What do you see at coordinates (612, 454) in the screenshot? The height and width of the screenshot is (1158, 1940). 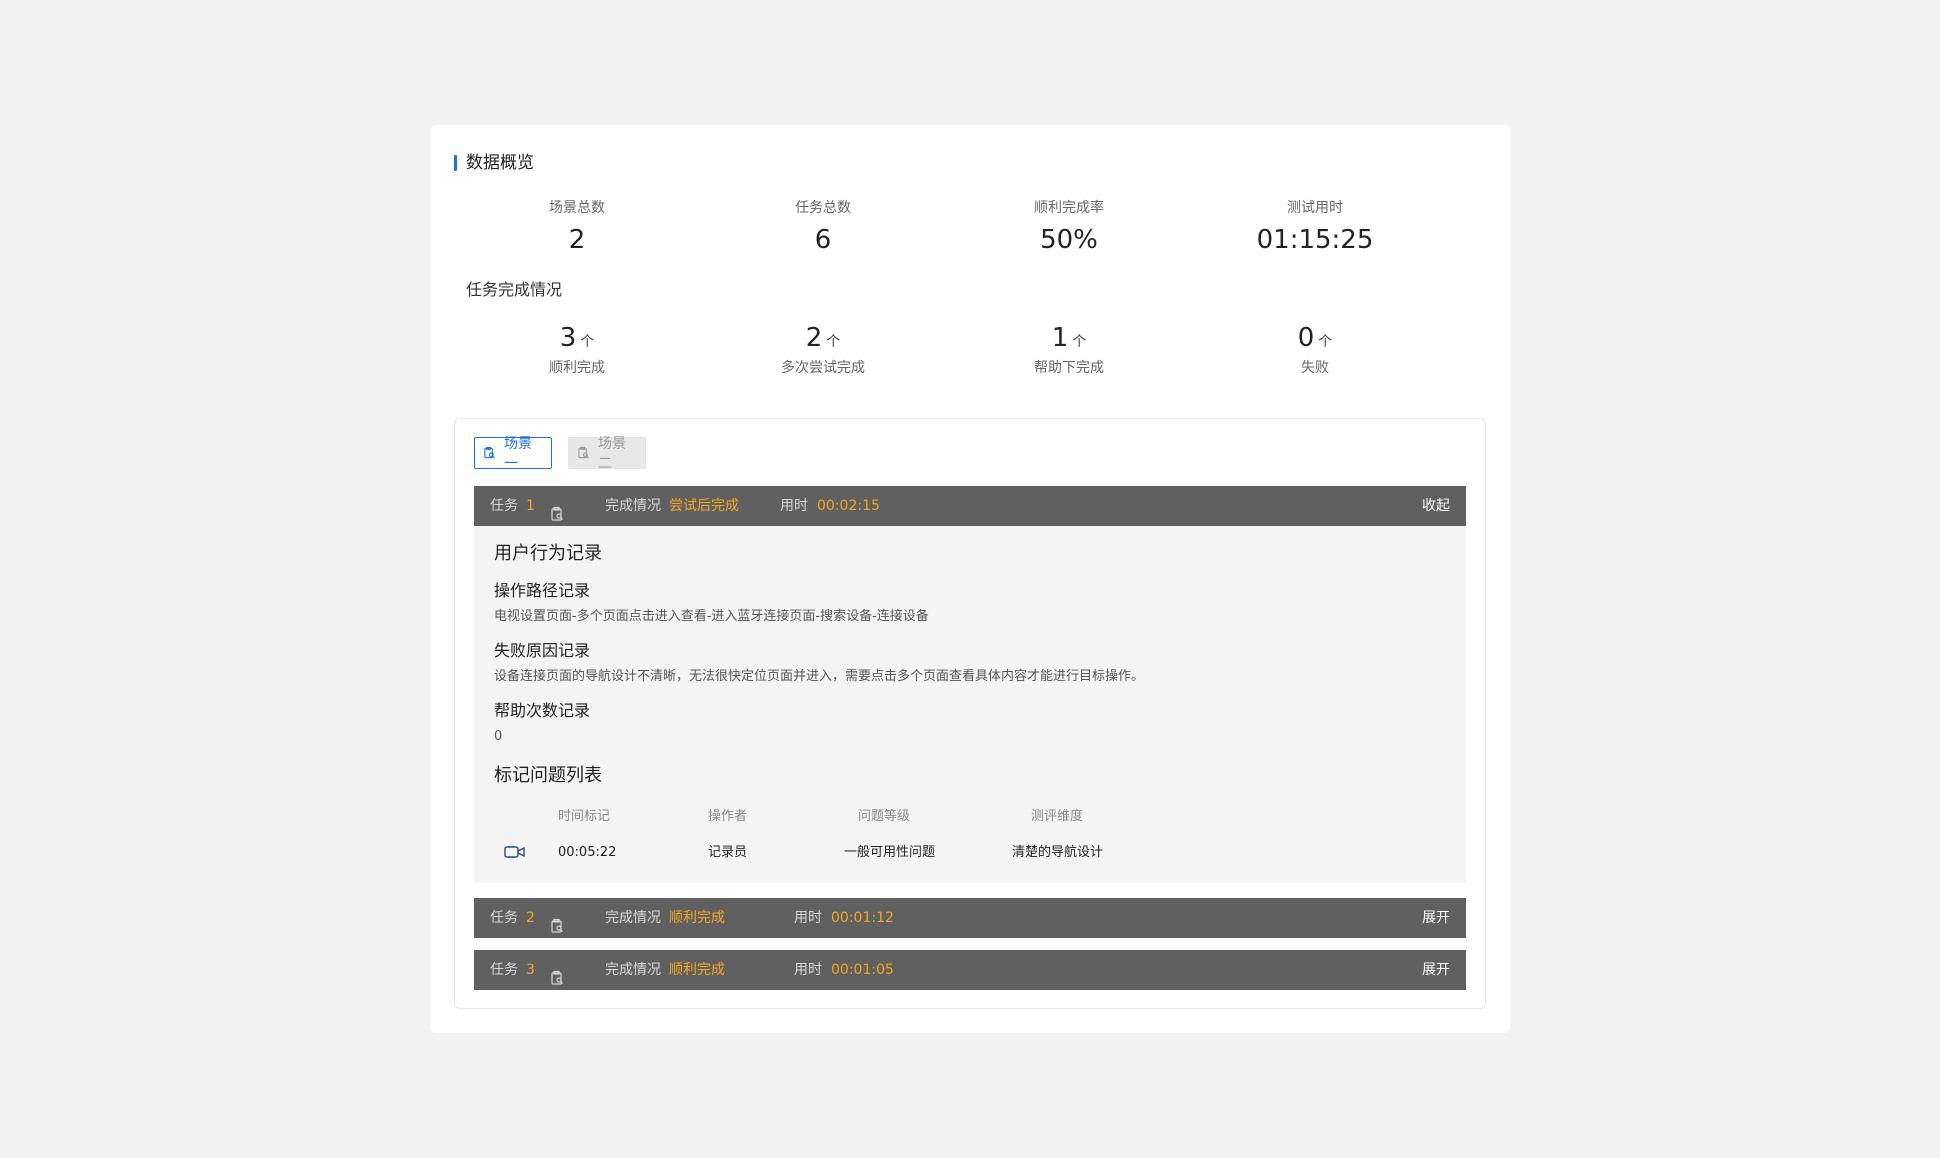 I see `tab-label: 场景二` at bounding box center [612, 454].